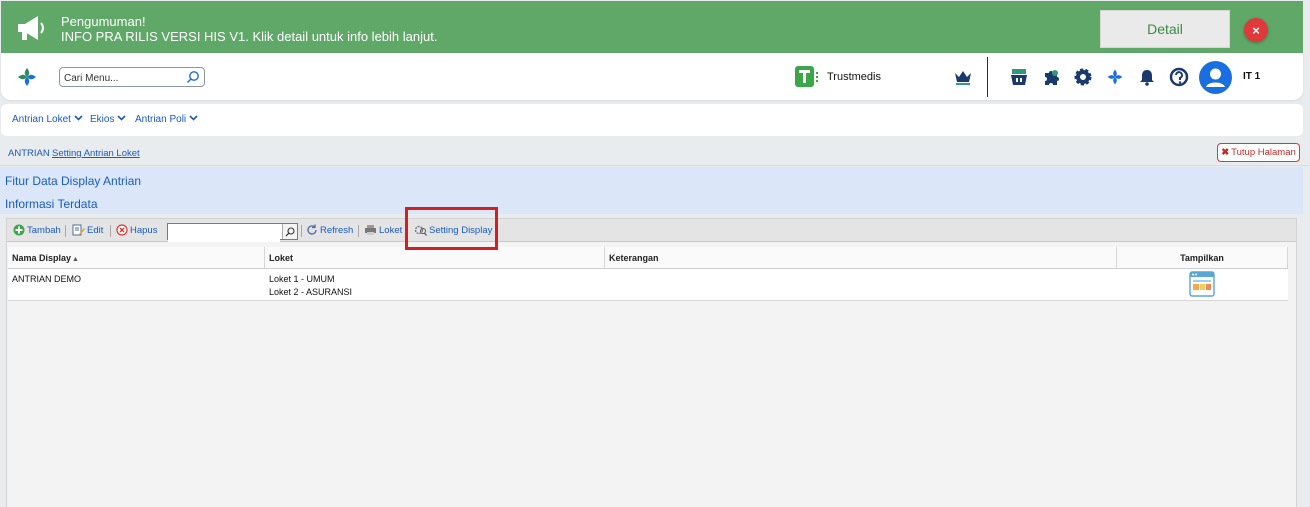 The image size is (1310, 507). I want to click on detail-button: Detail, so click(1165, 29).